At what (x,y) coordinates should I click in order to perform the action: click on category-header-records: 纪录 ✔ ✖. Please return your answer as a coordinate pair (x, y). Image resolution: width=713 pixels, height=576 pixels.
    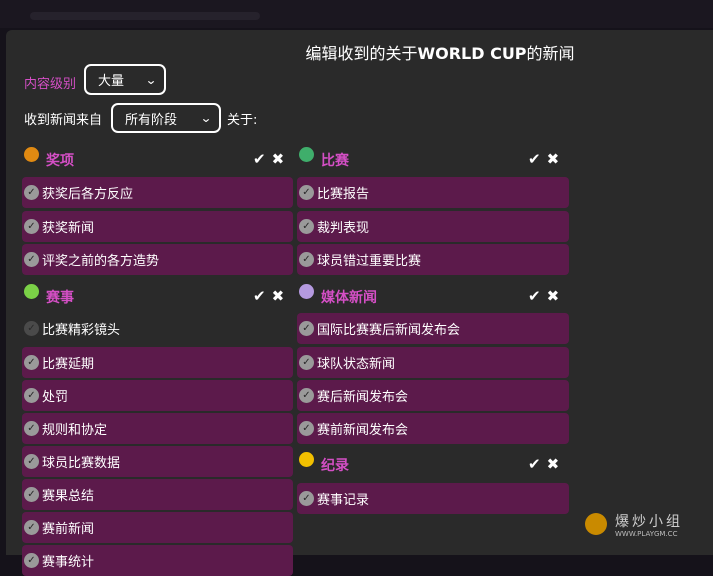
    Looking at the image, I should click on (434, 464).